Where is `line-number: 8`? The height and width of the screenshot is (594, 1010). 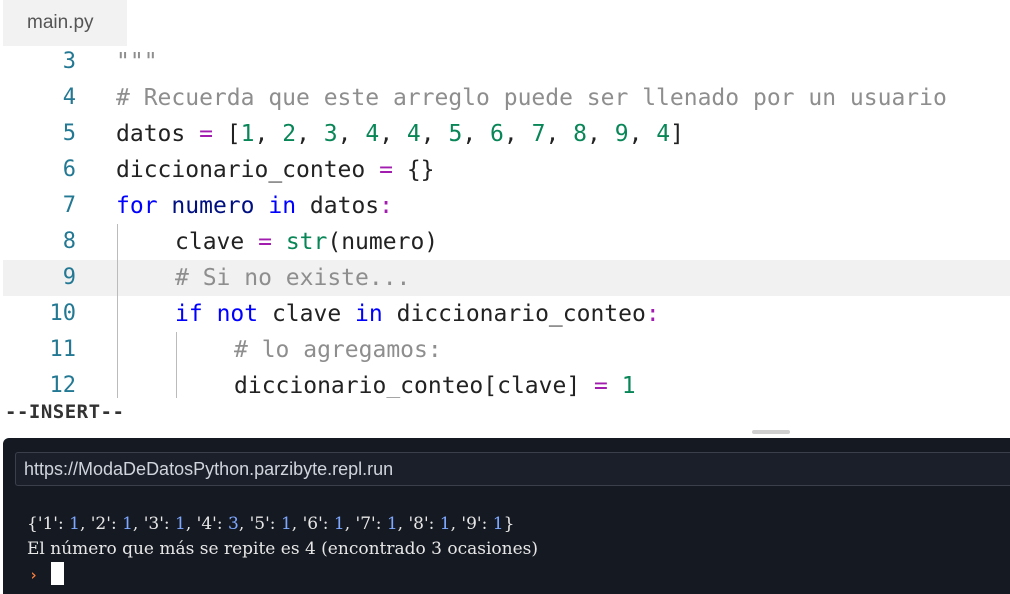
line-number: 8 is located at coordinates (69, 241).